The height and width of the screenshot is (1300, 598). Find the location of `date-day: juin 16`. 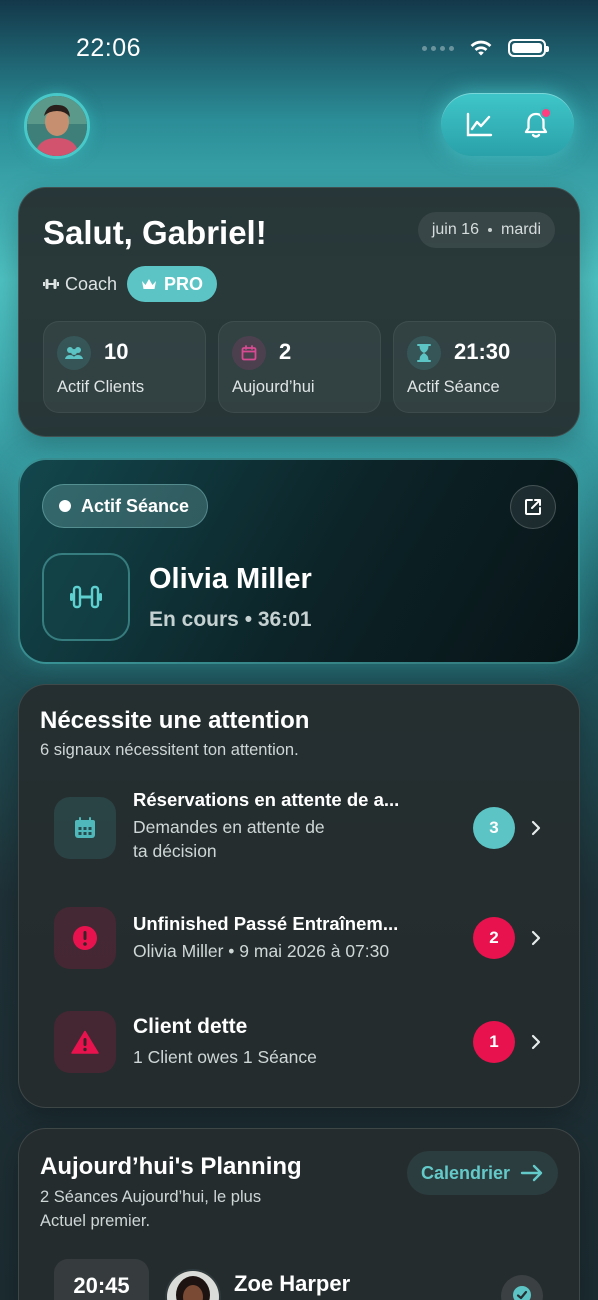

date-day: juin 16 is located at coordinates (455, 229).